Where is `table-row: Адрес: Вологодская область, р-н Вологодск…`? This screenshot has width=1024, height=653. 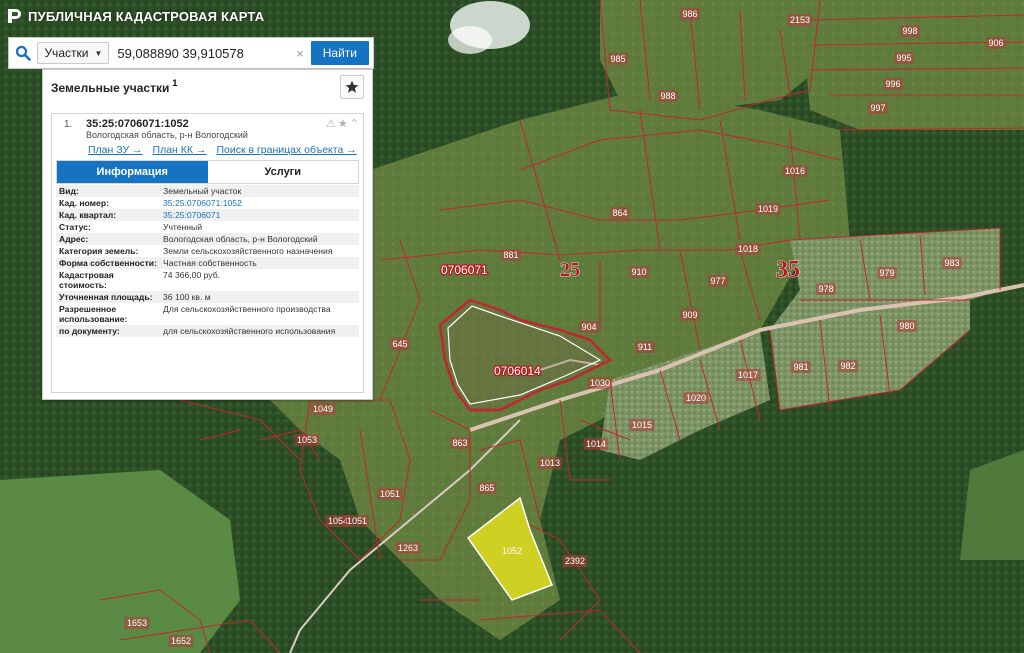 table-row: Адрес: Вологодская область, р-н Вологодск… is located at coordinates (207, 239).